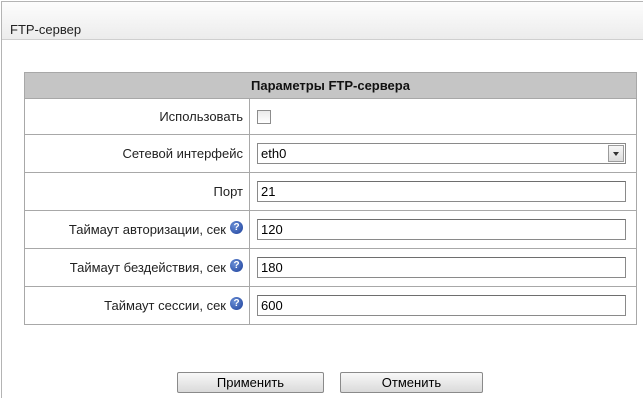  What do you see at coordinates (147, 267) in the screenshot?
I see `idle-timeout-label: Таймаут бездействия, сек` at bounding box center [147, 267].